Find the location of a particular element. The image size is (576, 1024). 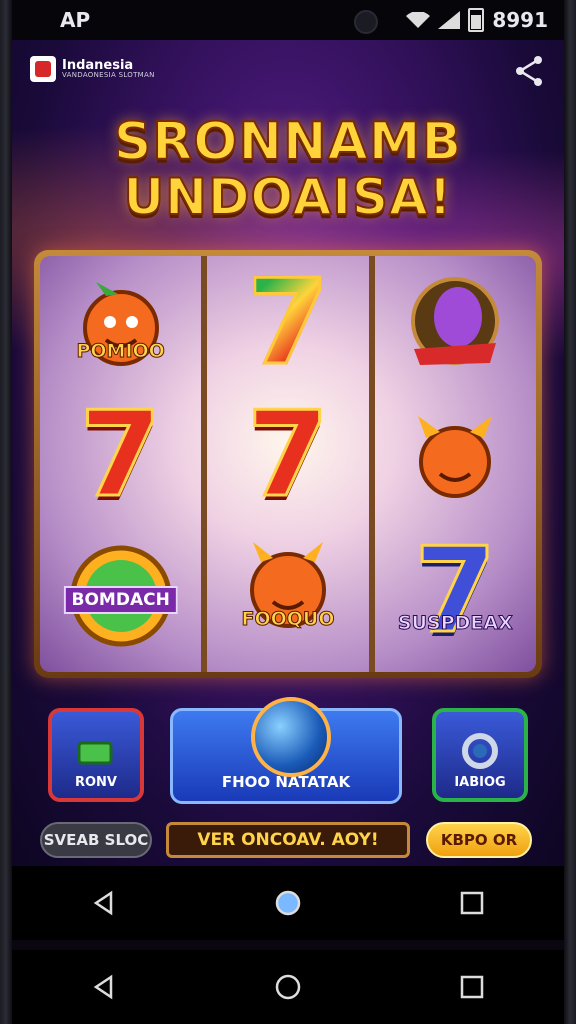

battery-icon is located at coordinates (476, 20).